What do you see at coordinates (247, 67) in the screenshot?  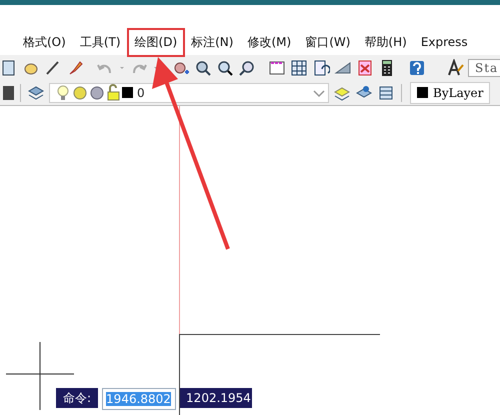 I see `zoom-previous-icon` at bounding box center [247, 67].